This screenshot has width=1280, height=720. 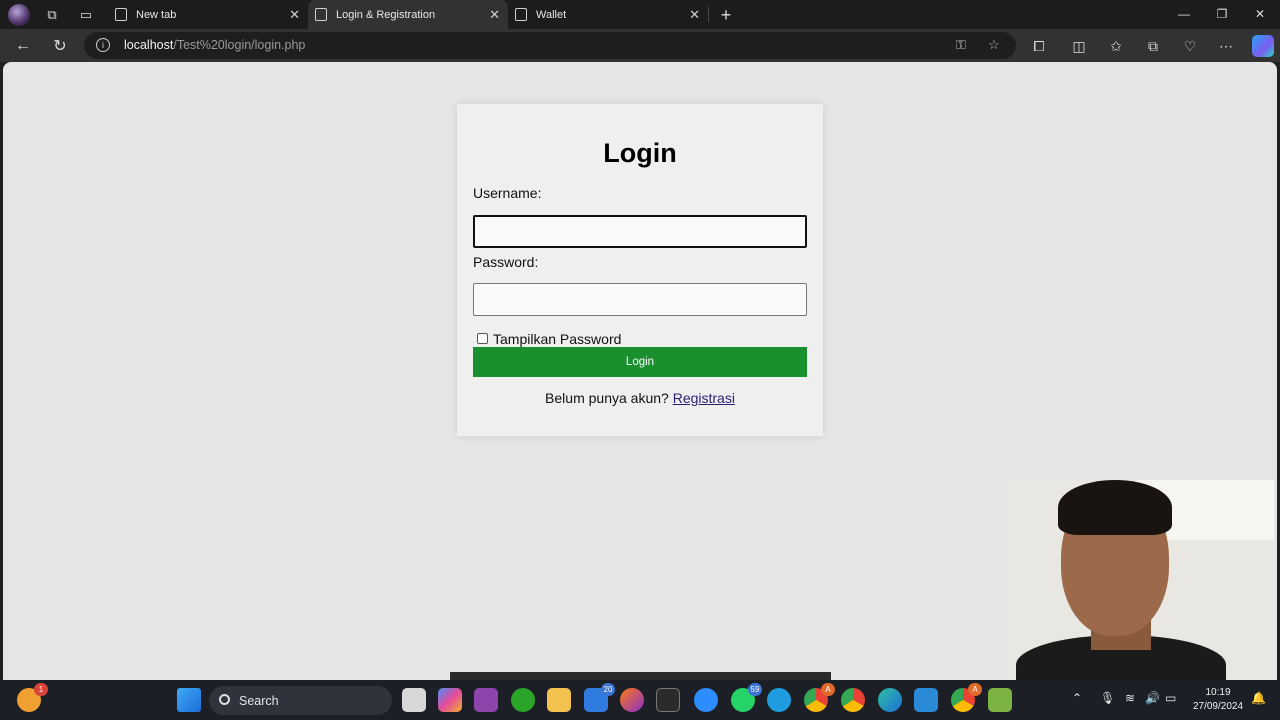 I want to click on address-bar: i localhost/Test%20login/login.php ⚿ ☆, so click(x=550, y=45).